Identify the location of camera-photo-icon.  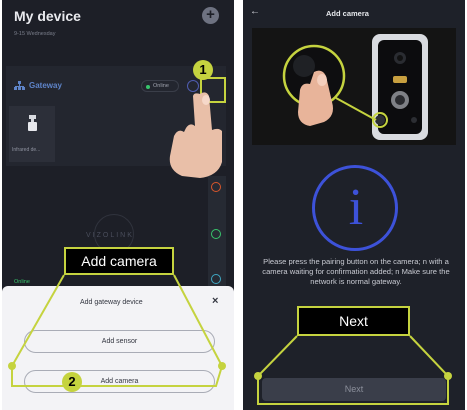
(354, 86).